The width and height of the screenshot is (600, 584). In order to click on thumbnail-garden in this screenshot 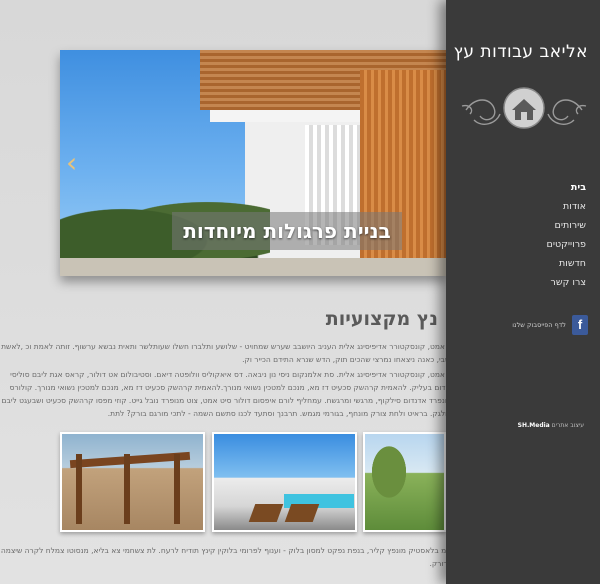, I will do `click(404, 482)`.